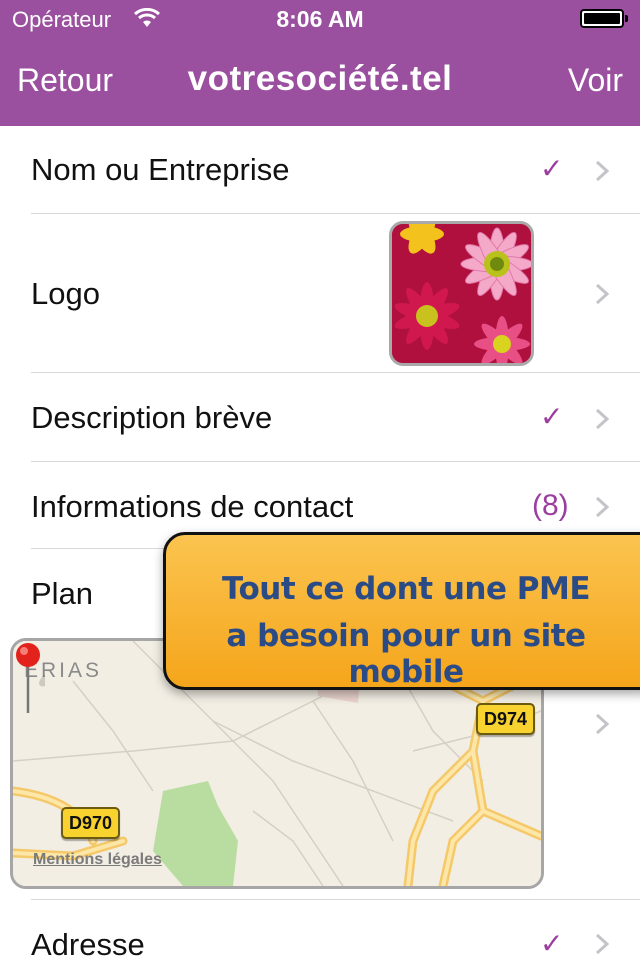  What do you see at coordinates (192, 506) in the screenshot?
I see `list-item-label: Informations de contact` at bounding box center [192, 506].